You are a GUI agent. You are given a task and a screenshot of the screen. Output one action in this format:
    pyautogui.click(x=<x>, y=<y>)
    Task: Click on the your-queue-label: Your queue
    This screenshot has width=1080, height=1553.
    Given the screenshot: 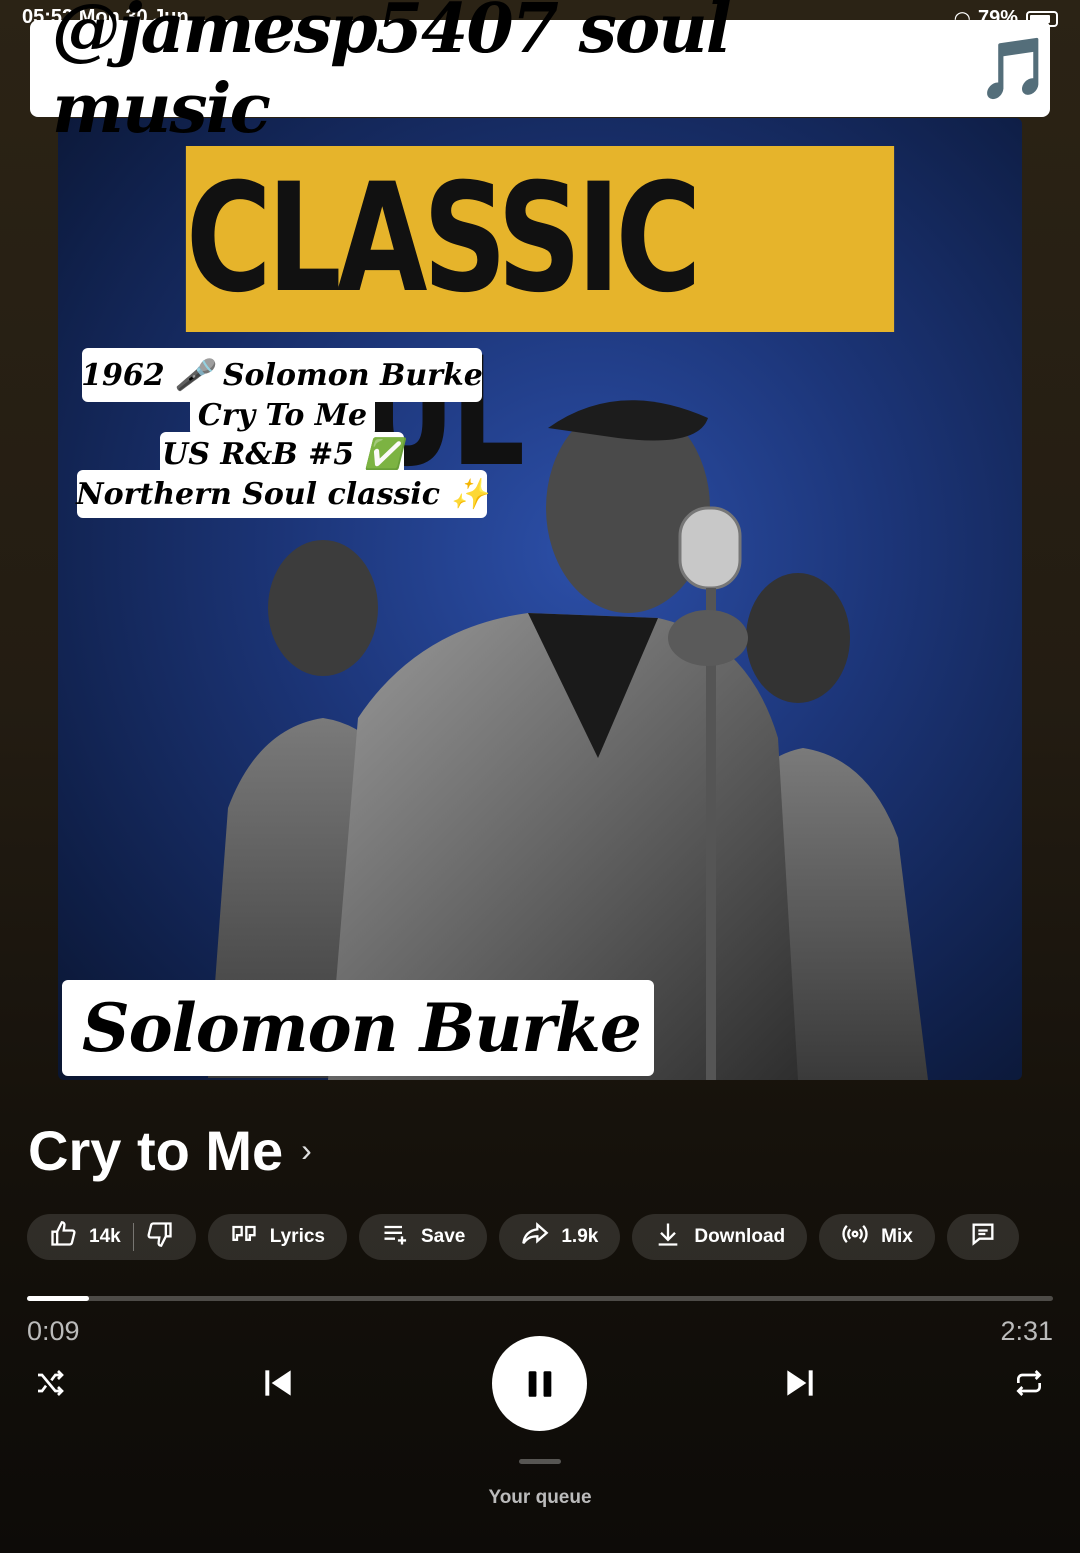 What is the action you would take?
    pyautogui.click(x=540, y=1498)
    